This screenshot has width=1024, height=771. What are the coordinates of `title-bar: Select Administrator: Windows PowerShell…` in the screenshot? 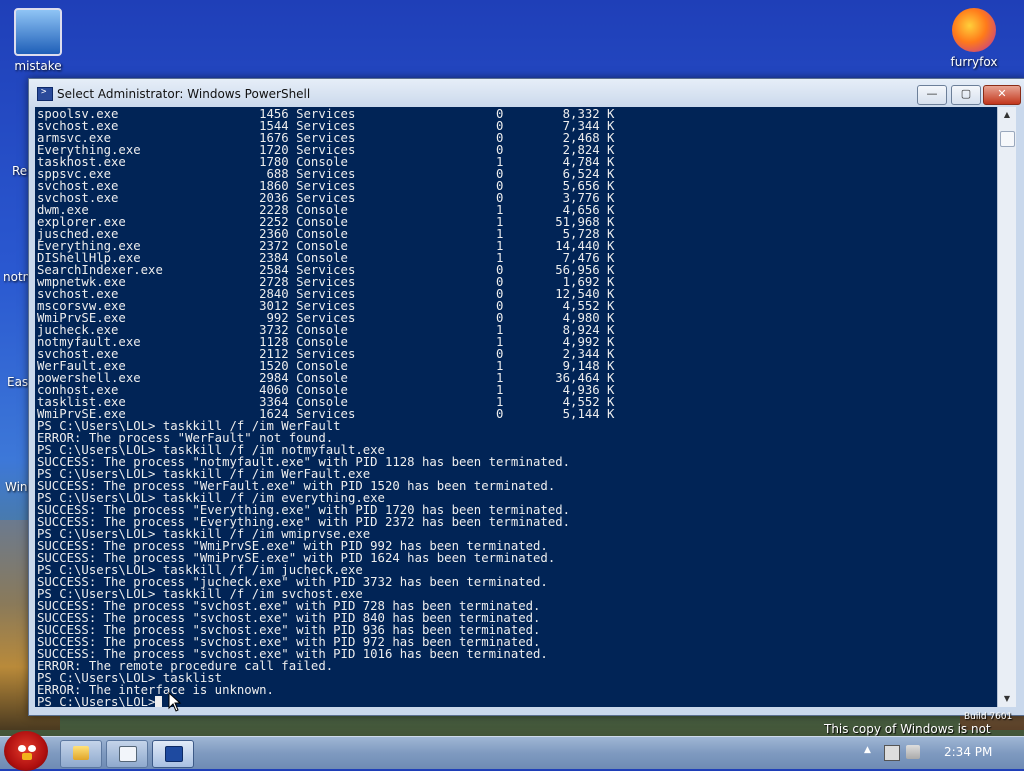 It's located at (526, 93).